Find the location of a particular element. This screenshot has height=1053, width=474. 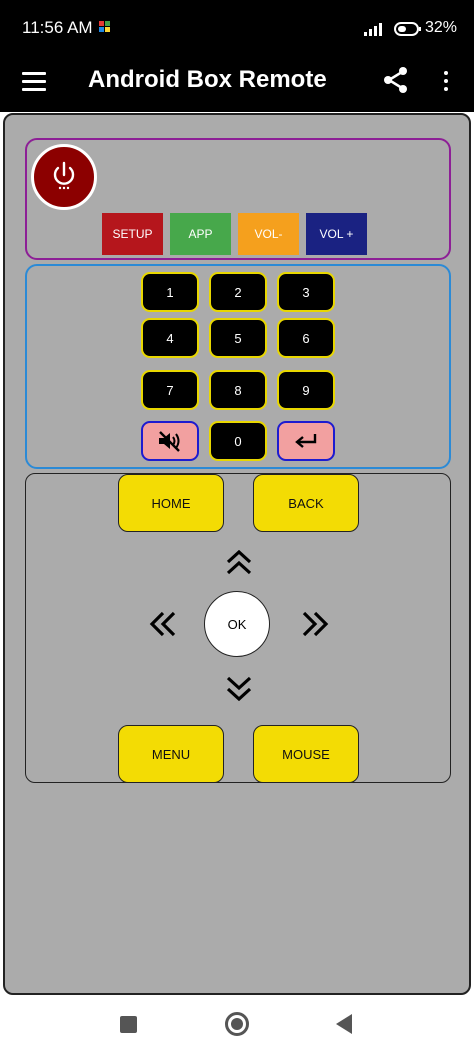

volume-down-button: VOL- is located at coordinates (268, 234).